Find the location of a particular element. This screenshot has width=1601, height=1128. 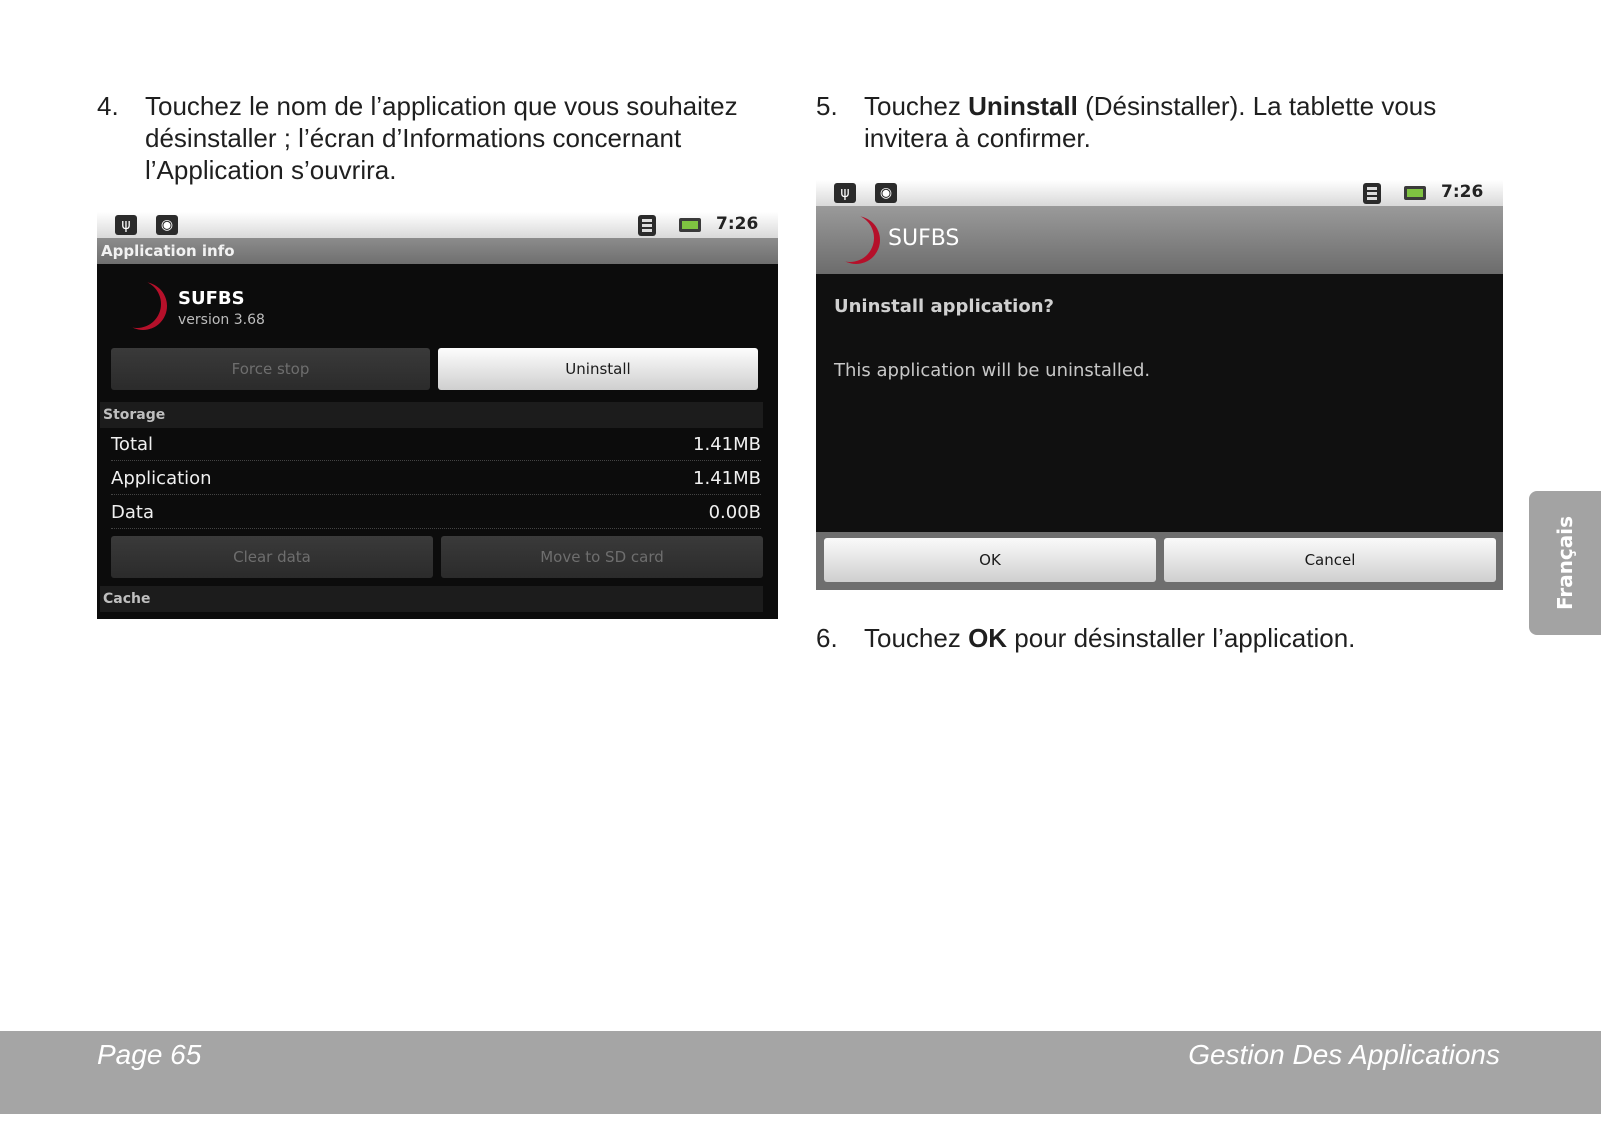

step-5-bold: Uninstall is located at coordinates (1023, 106).